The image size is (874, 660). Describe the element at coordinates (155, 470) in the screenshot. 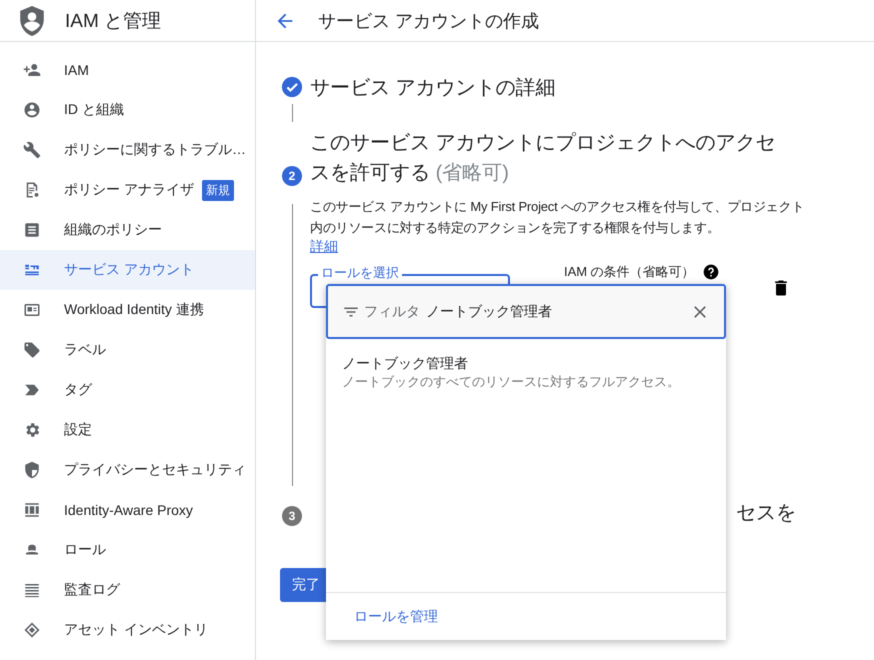

I see `sidebar-label: プライバシーとセキュリティ` at that location.